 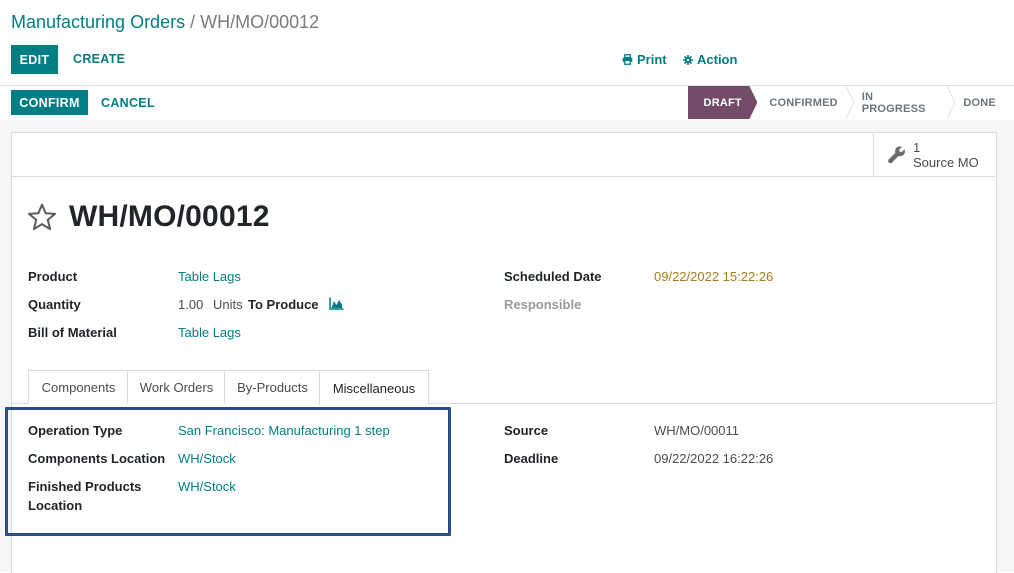 What do you see at coordinates (688, 59) in the screenshot?
I see `gear-icon` at bounding box center [688, 59].